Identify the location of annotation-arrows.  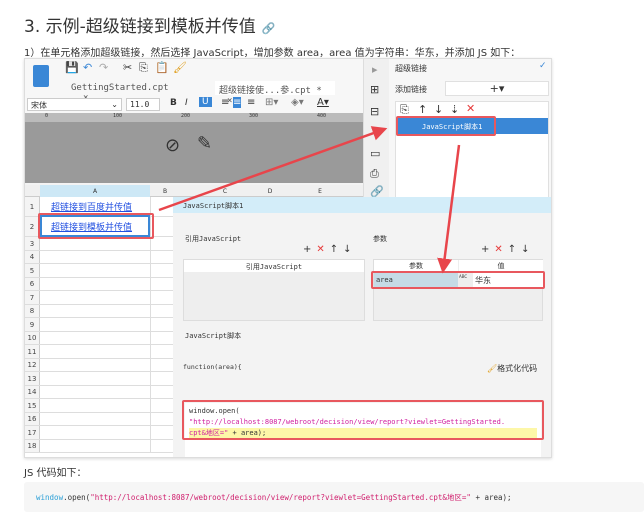
(309, 200).